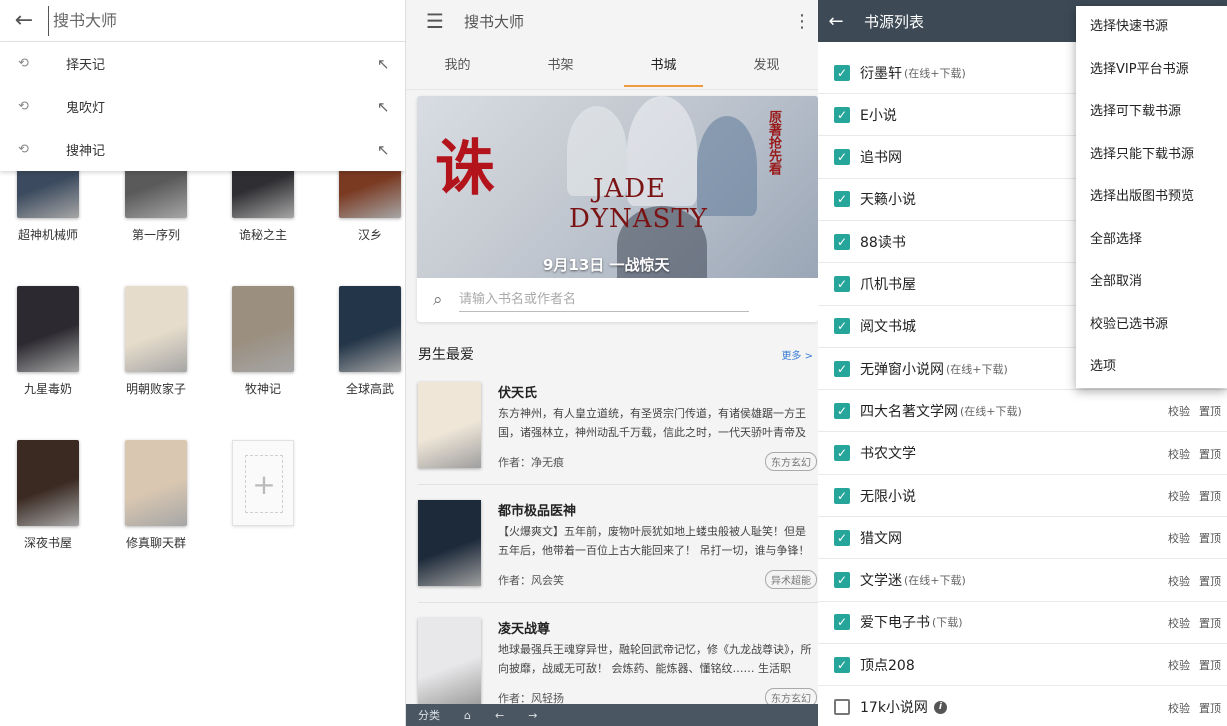  I want to click on add-book-button: +, so click(263, 483).